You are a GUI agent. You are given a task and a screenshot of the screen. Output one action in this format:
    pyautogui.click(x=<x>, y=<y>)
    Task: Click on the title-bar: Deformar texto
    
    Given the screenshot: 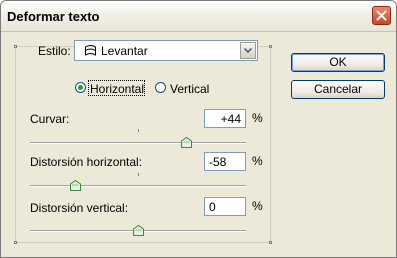 What is the action you would take?
    pyautogui.click(x=198, y=16)
    